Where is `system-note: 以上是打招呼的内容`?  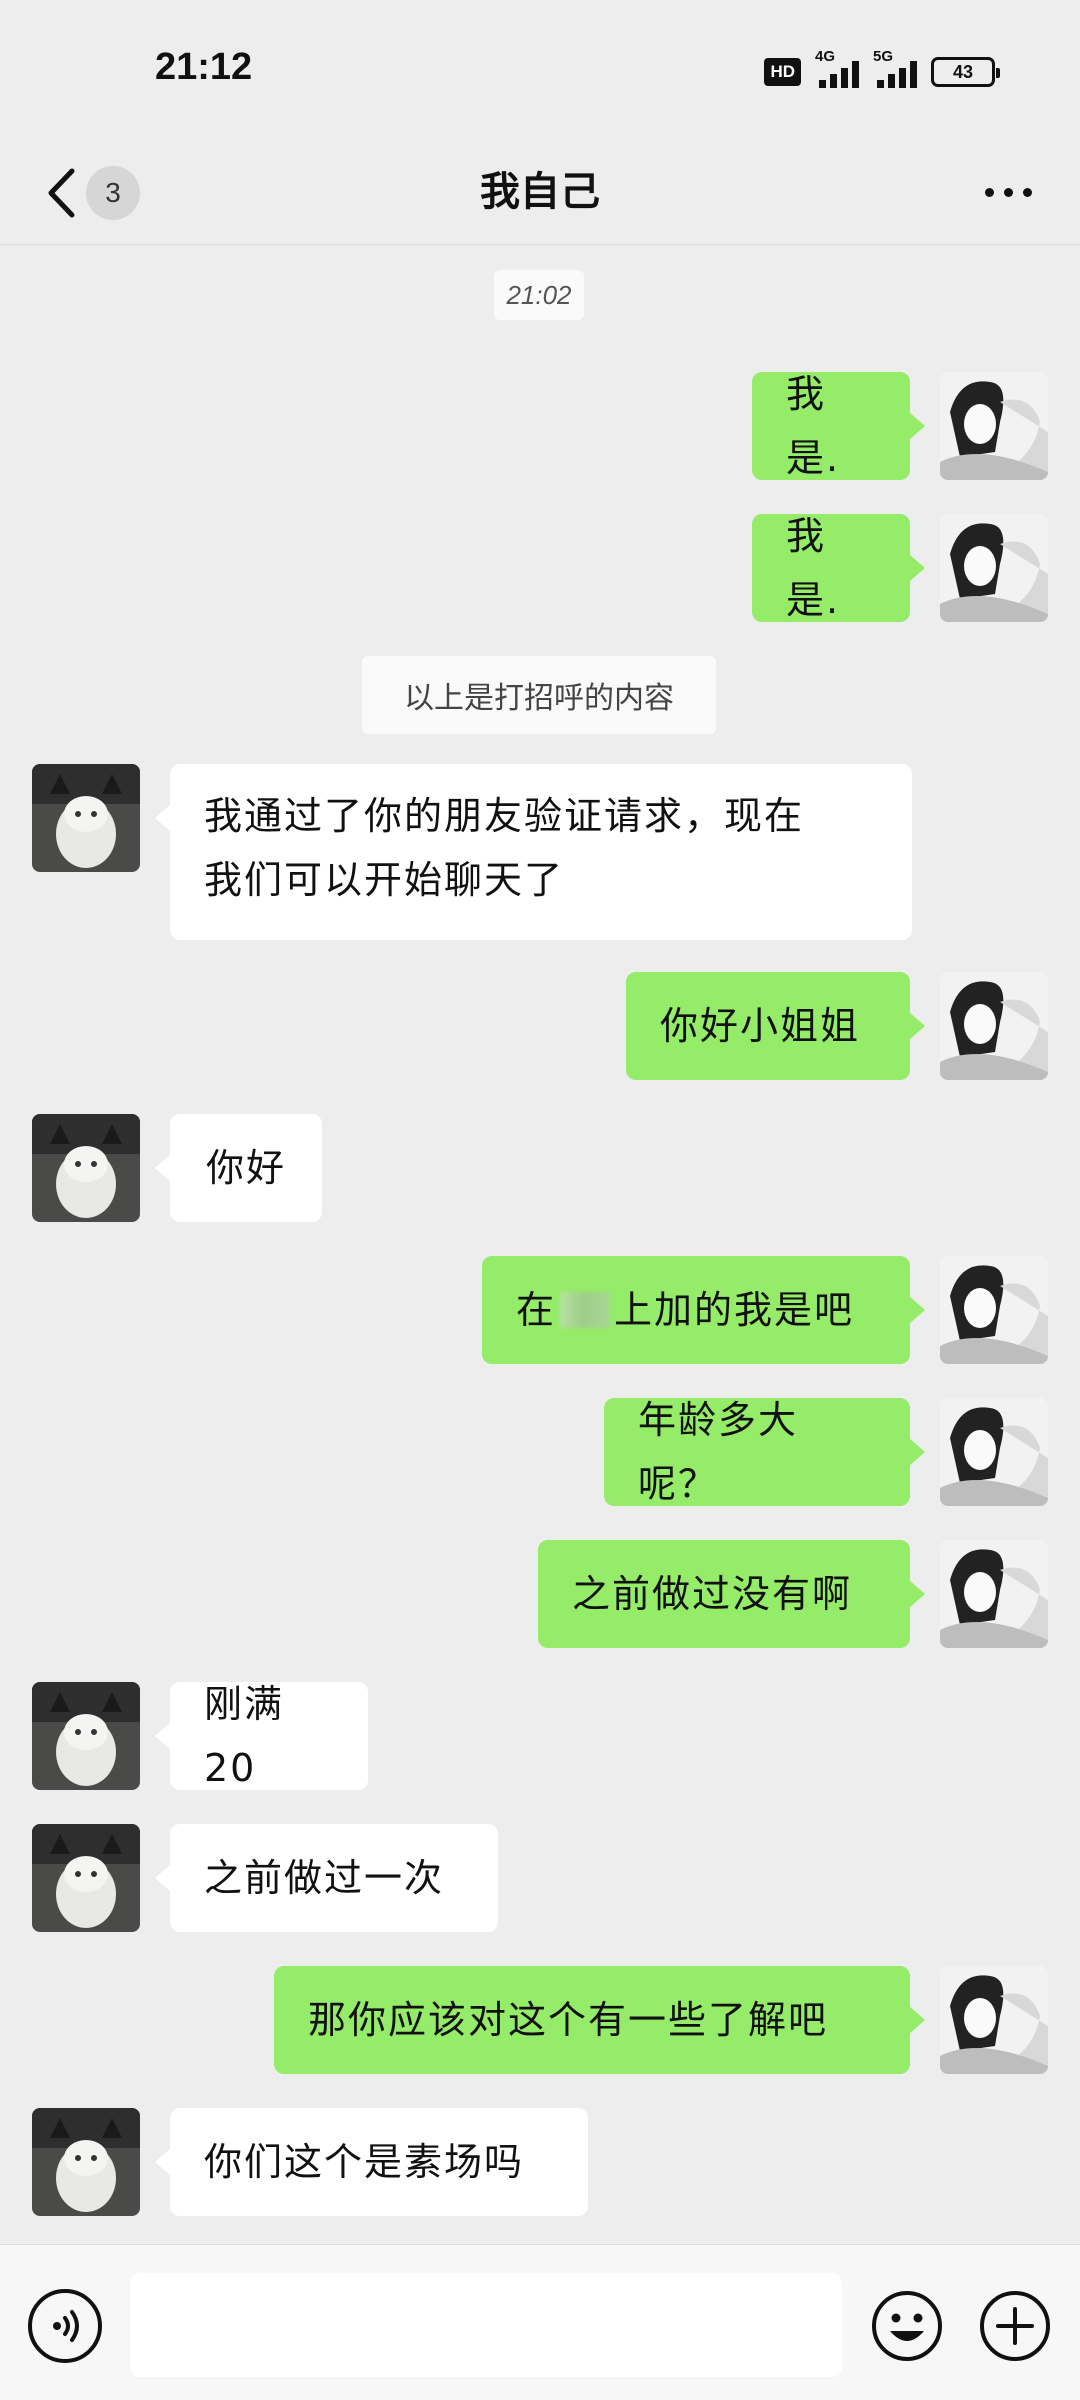
system-note: 以上是打招呼的内容 is located at coordinates (539, 695).